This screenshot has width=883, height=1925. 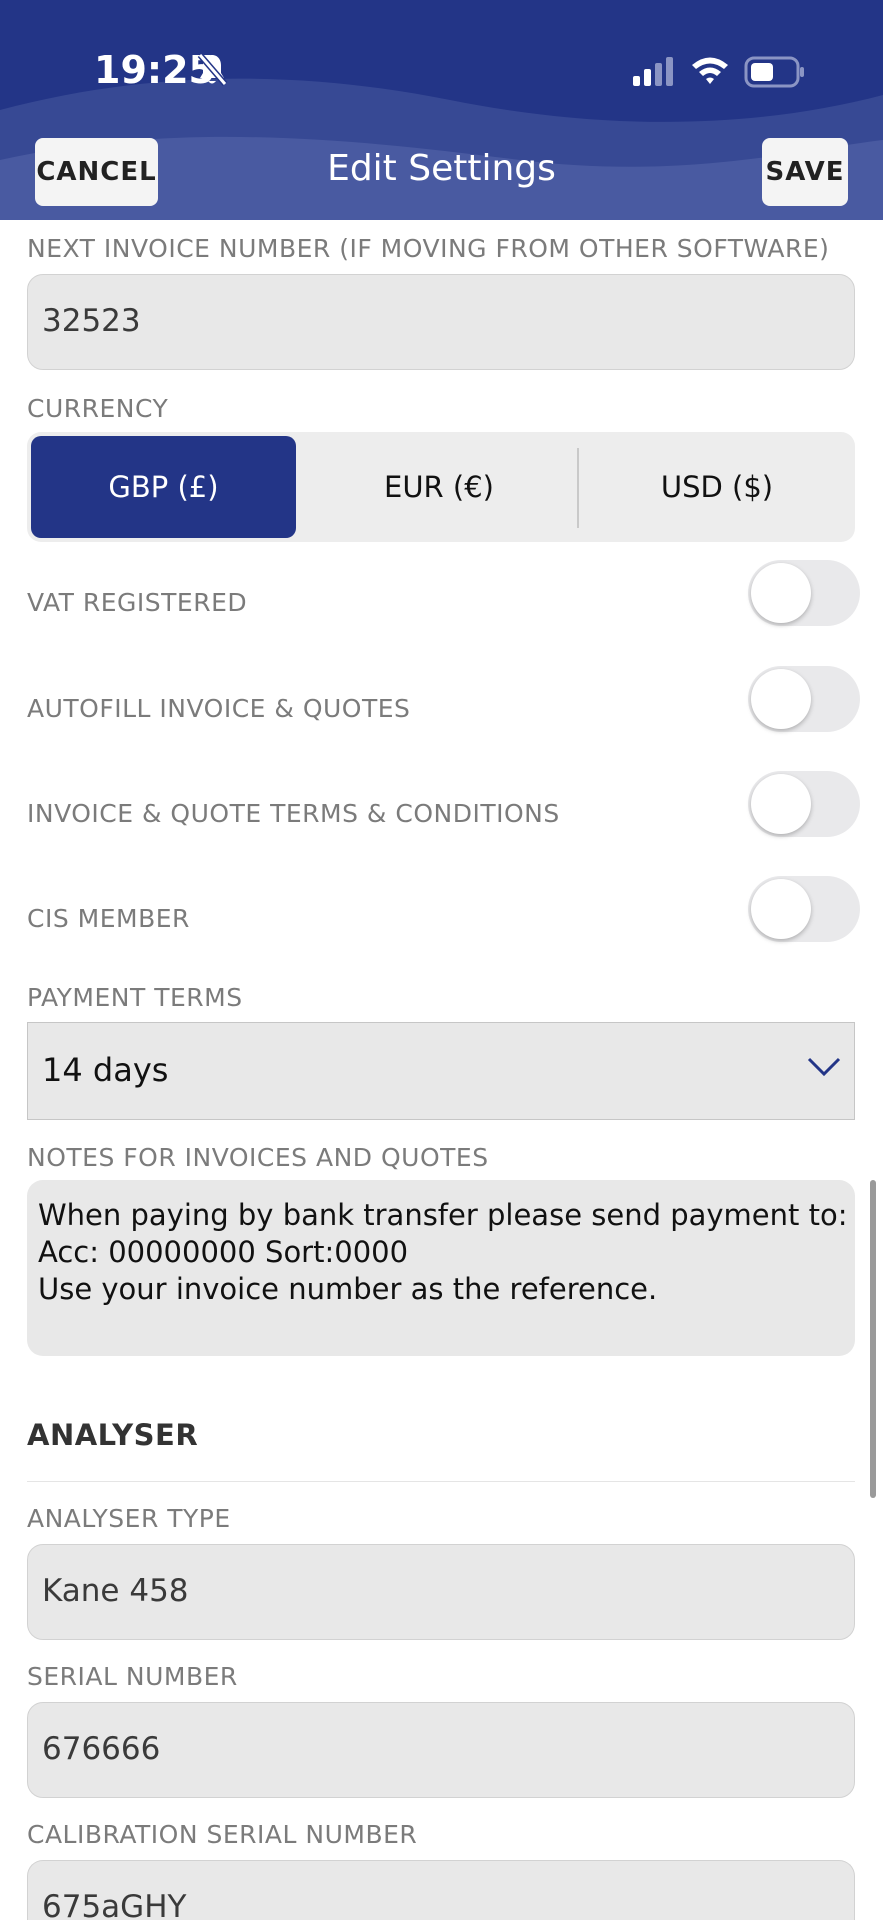 What do you see at coordinates (441, 1071) in the screenshot?
I see `payment-terms-select: 14 days` at bounding box center [441, 1071].